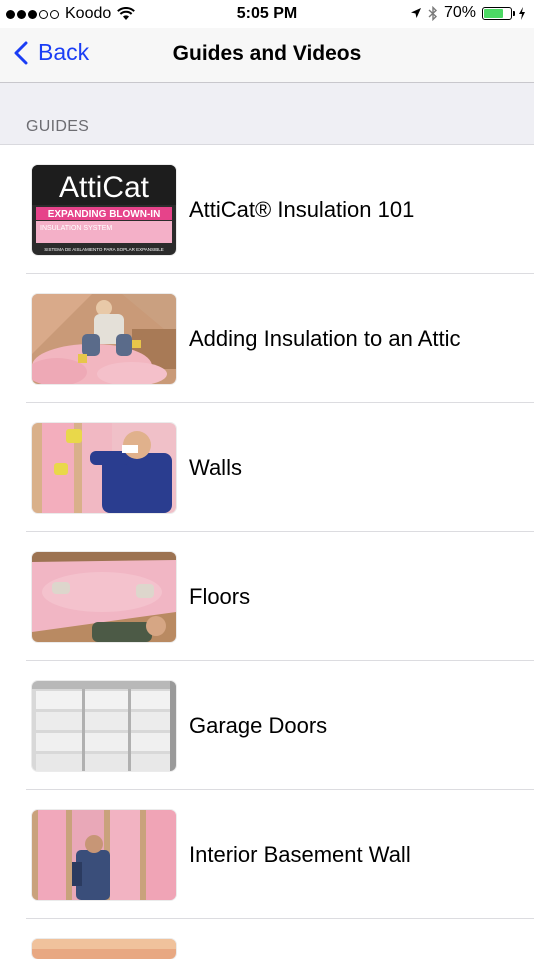 This screenshot has height=959, width=534. What do you see at coordinates (300, 854) in the screenshot?
I see `guide-label: Interior Basement Wall` at bounding box center [300, 854].